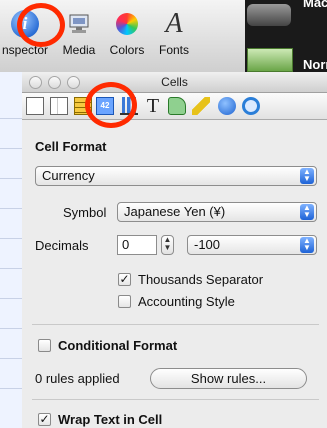 This screenshot has height=428, width=327. Describe the element at coordinates (173, 50) in the screenshot. I see `toolbar-fonts-label: Fonts` at that location.